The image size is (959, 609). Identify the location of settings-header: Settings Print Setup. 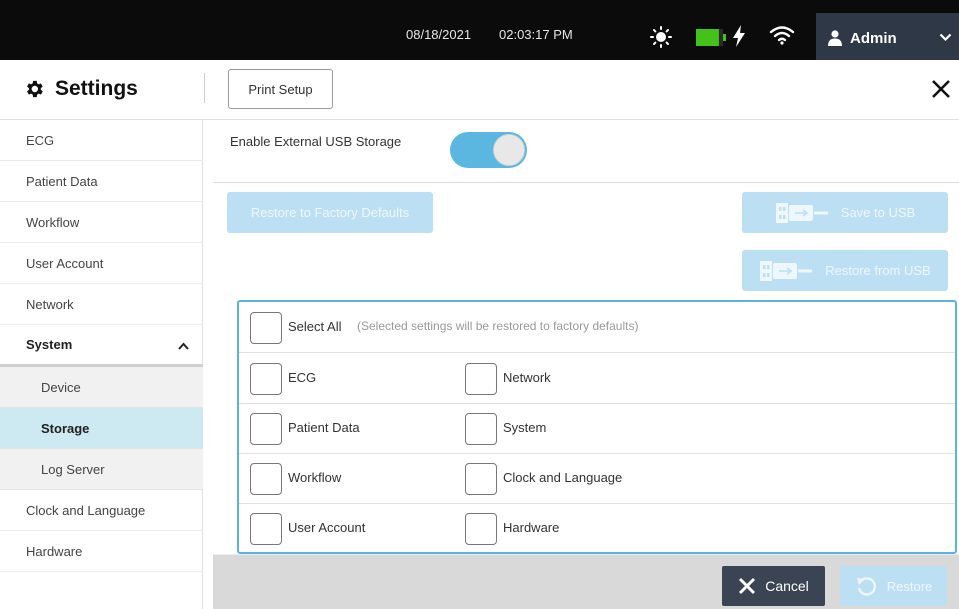
(479, 90).